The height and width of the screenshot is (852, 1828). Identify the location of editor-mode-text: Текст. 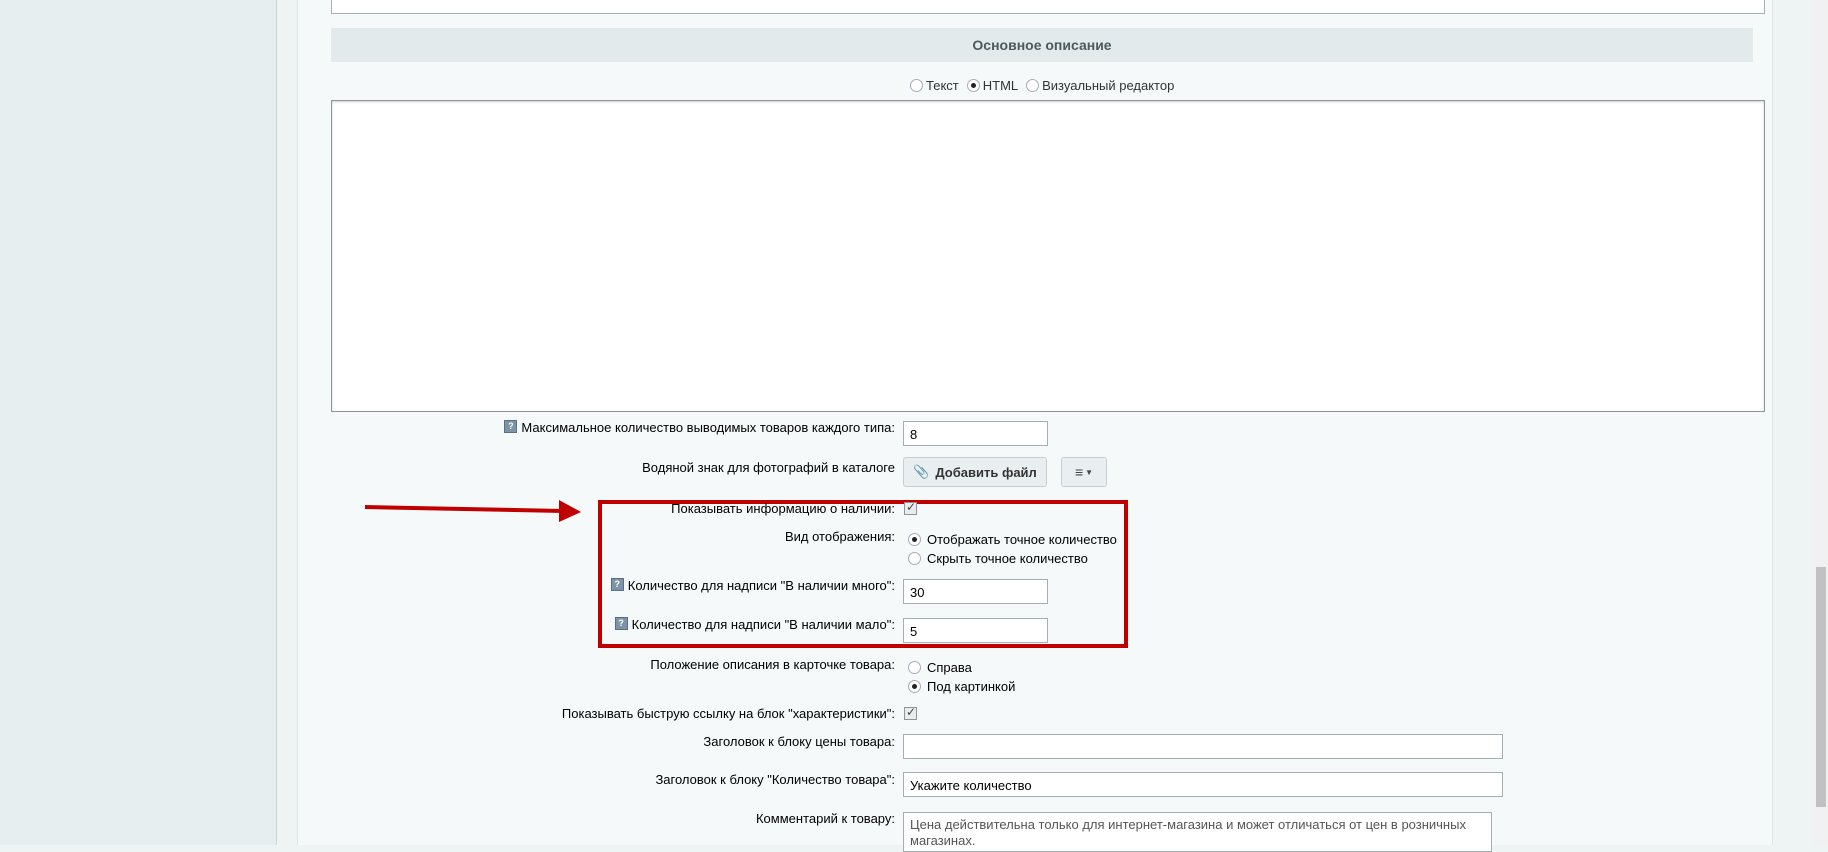
(934, 85).